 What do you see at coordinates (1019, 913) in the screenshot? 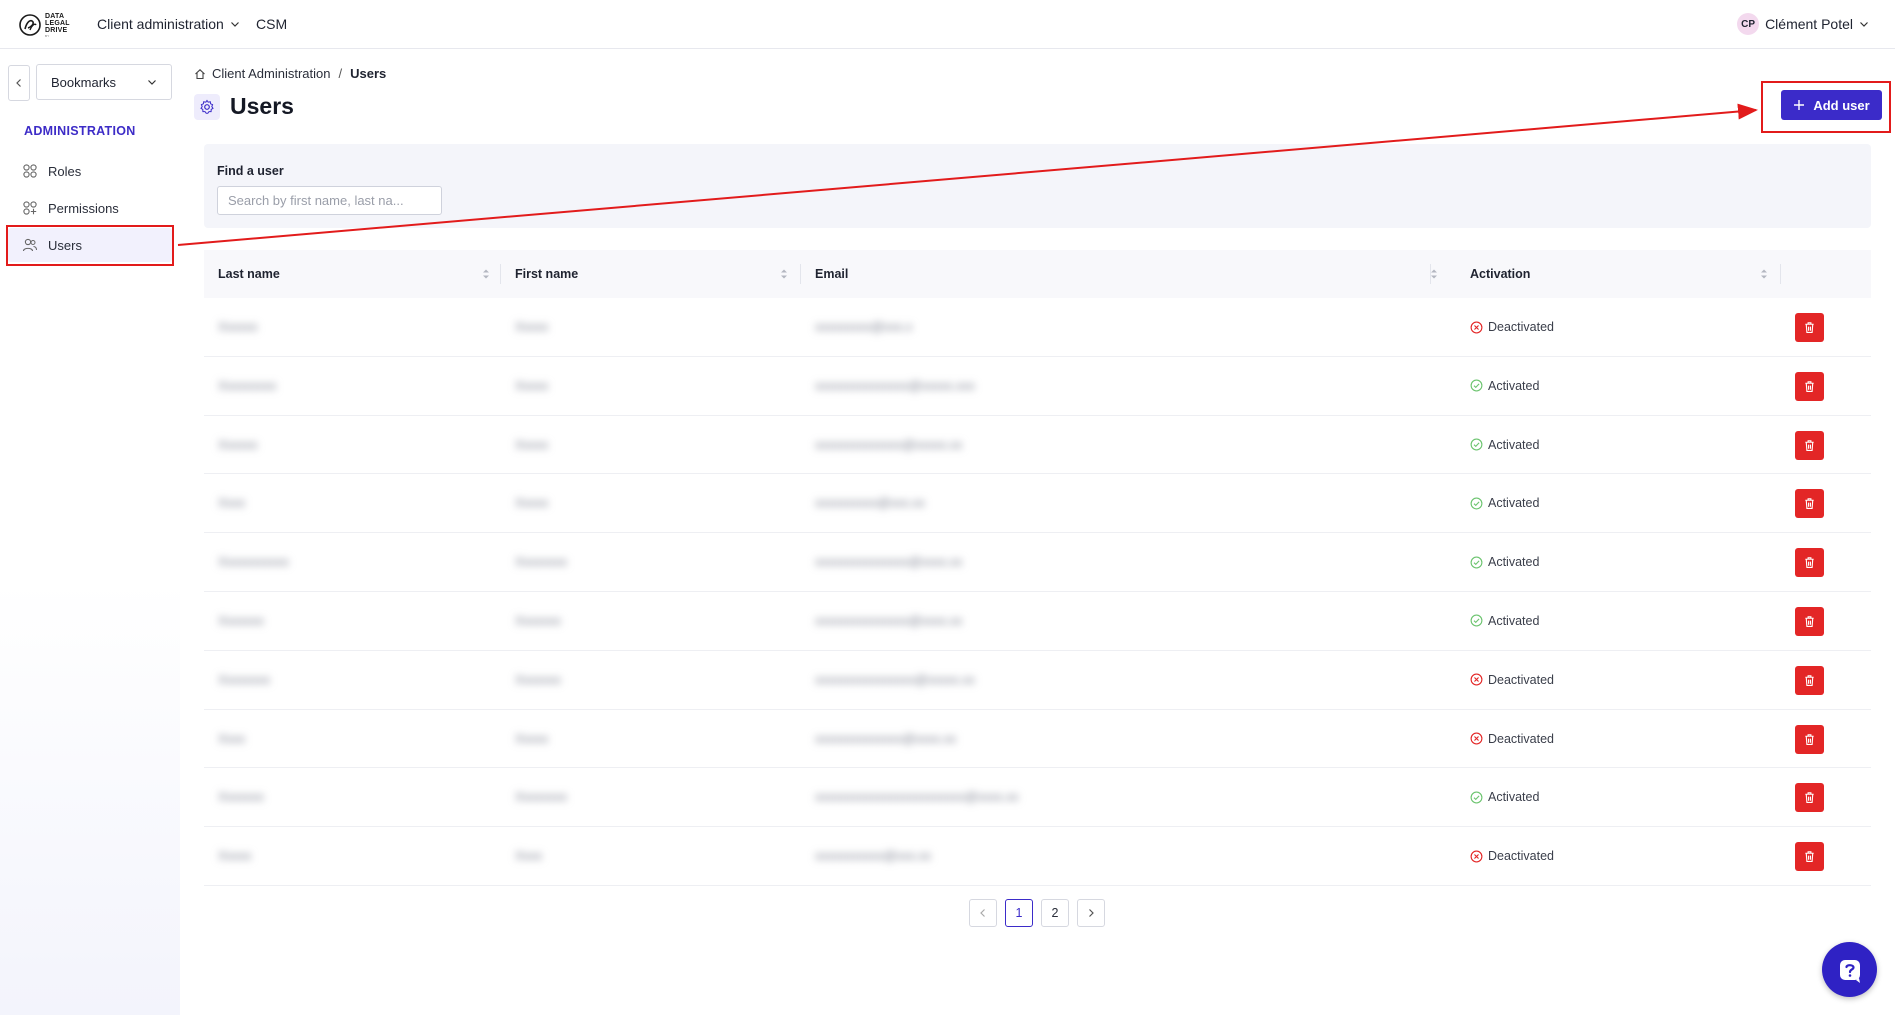
I see `pagination-page-1: 1` at bounding box center [1019, 913].